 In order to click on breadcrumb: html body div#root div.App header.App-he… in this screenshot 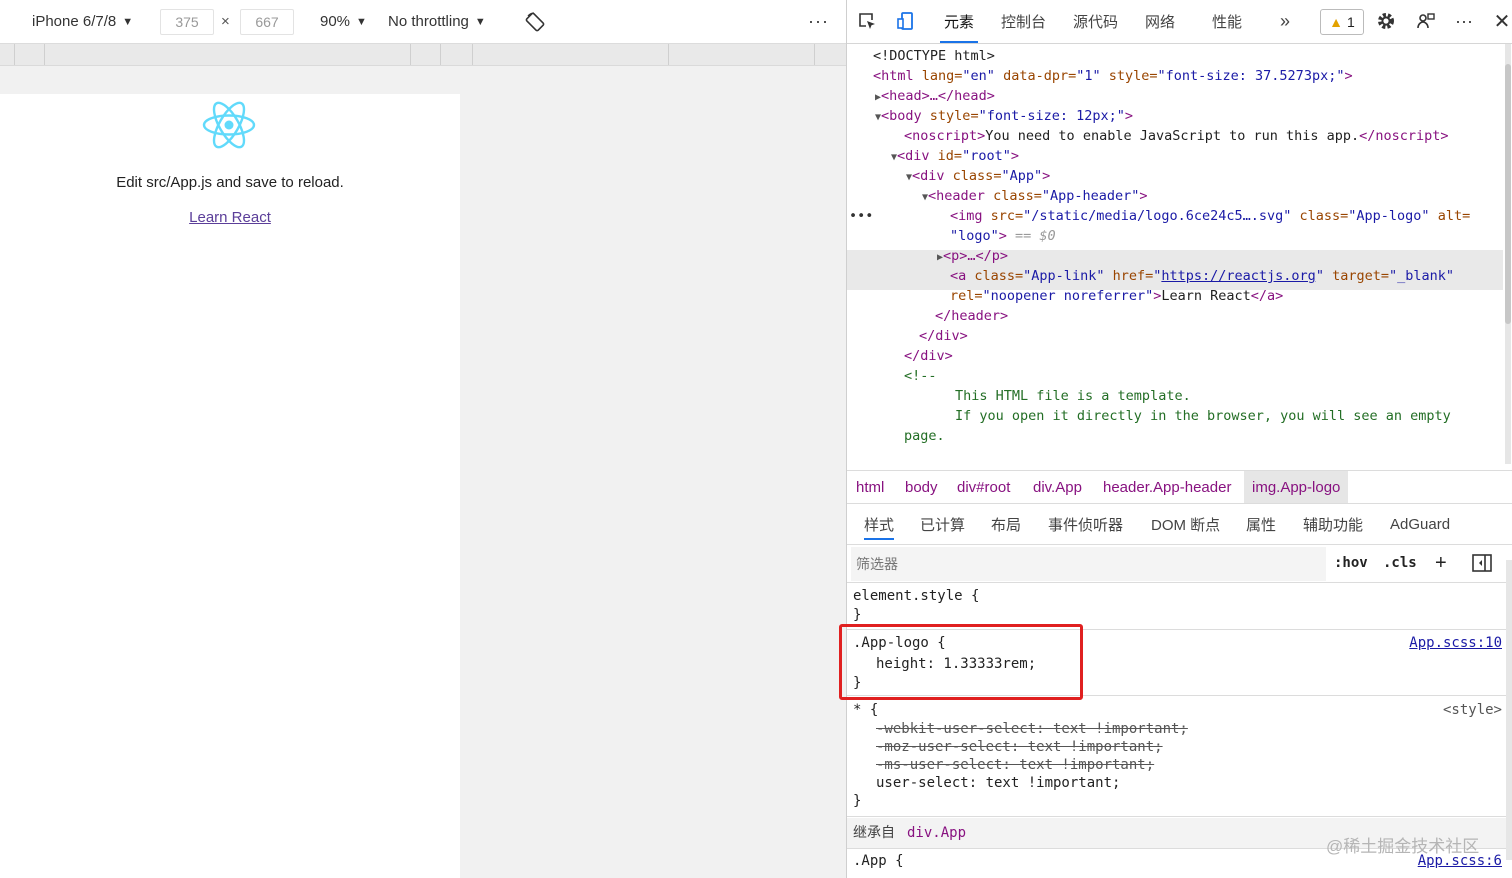, I will do `click(1179, 486)`.